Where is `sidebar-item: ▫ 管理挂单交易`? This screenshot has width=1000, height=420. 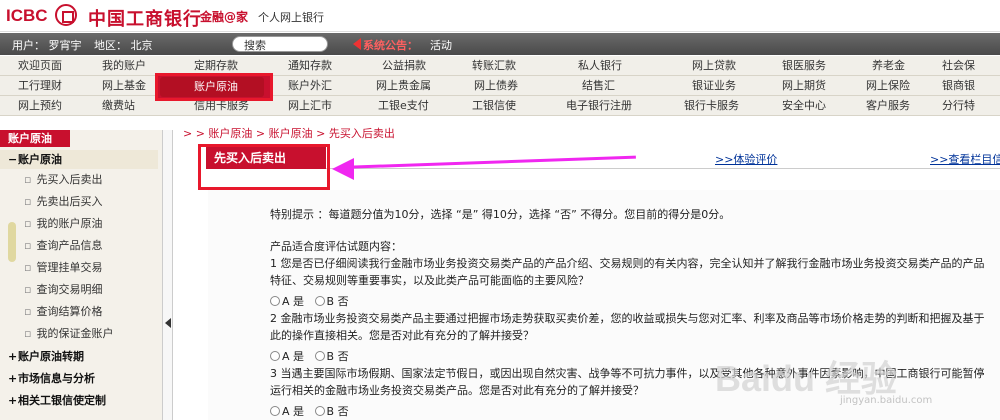
sidebar-item: ▫ 管理挂单交易 is located at coordinates (63, 268).